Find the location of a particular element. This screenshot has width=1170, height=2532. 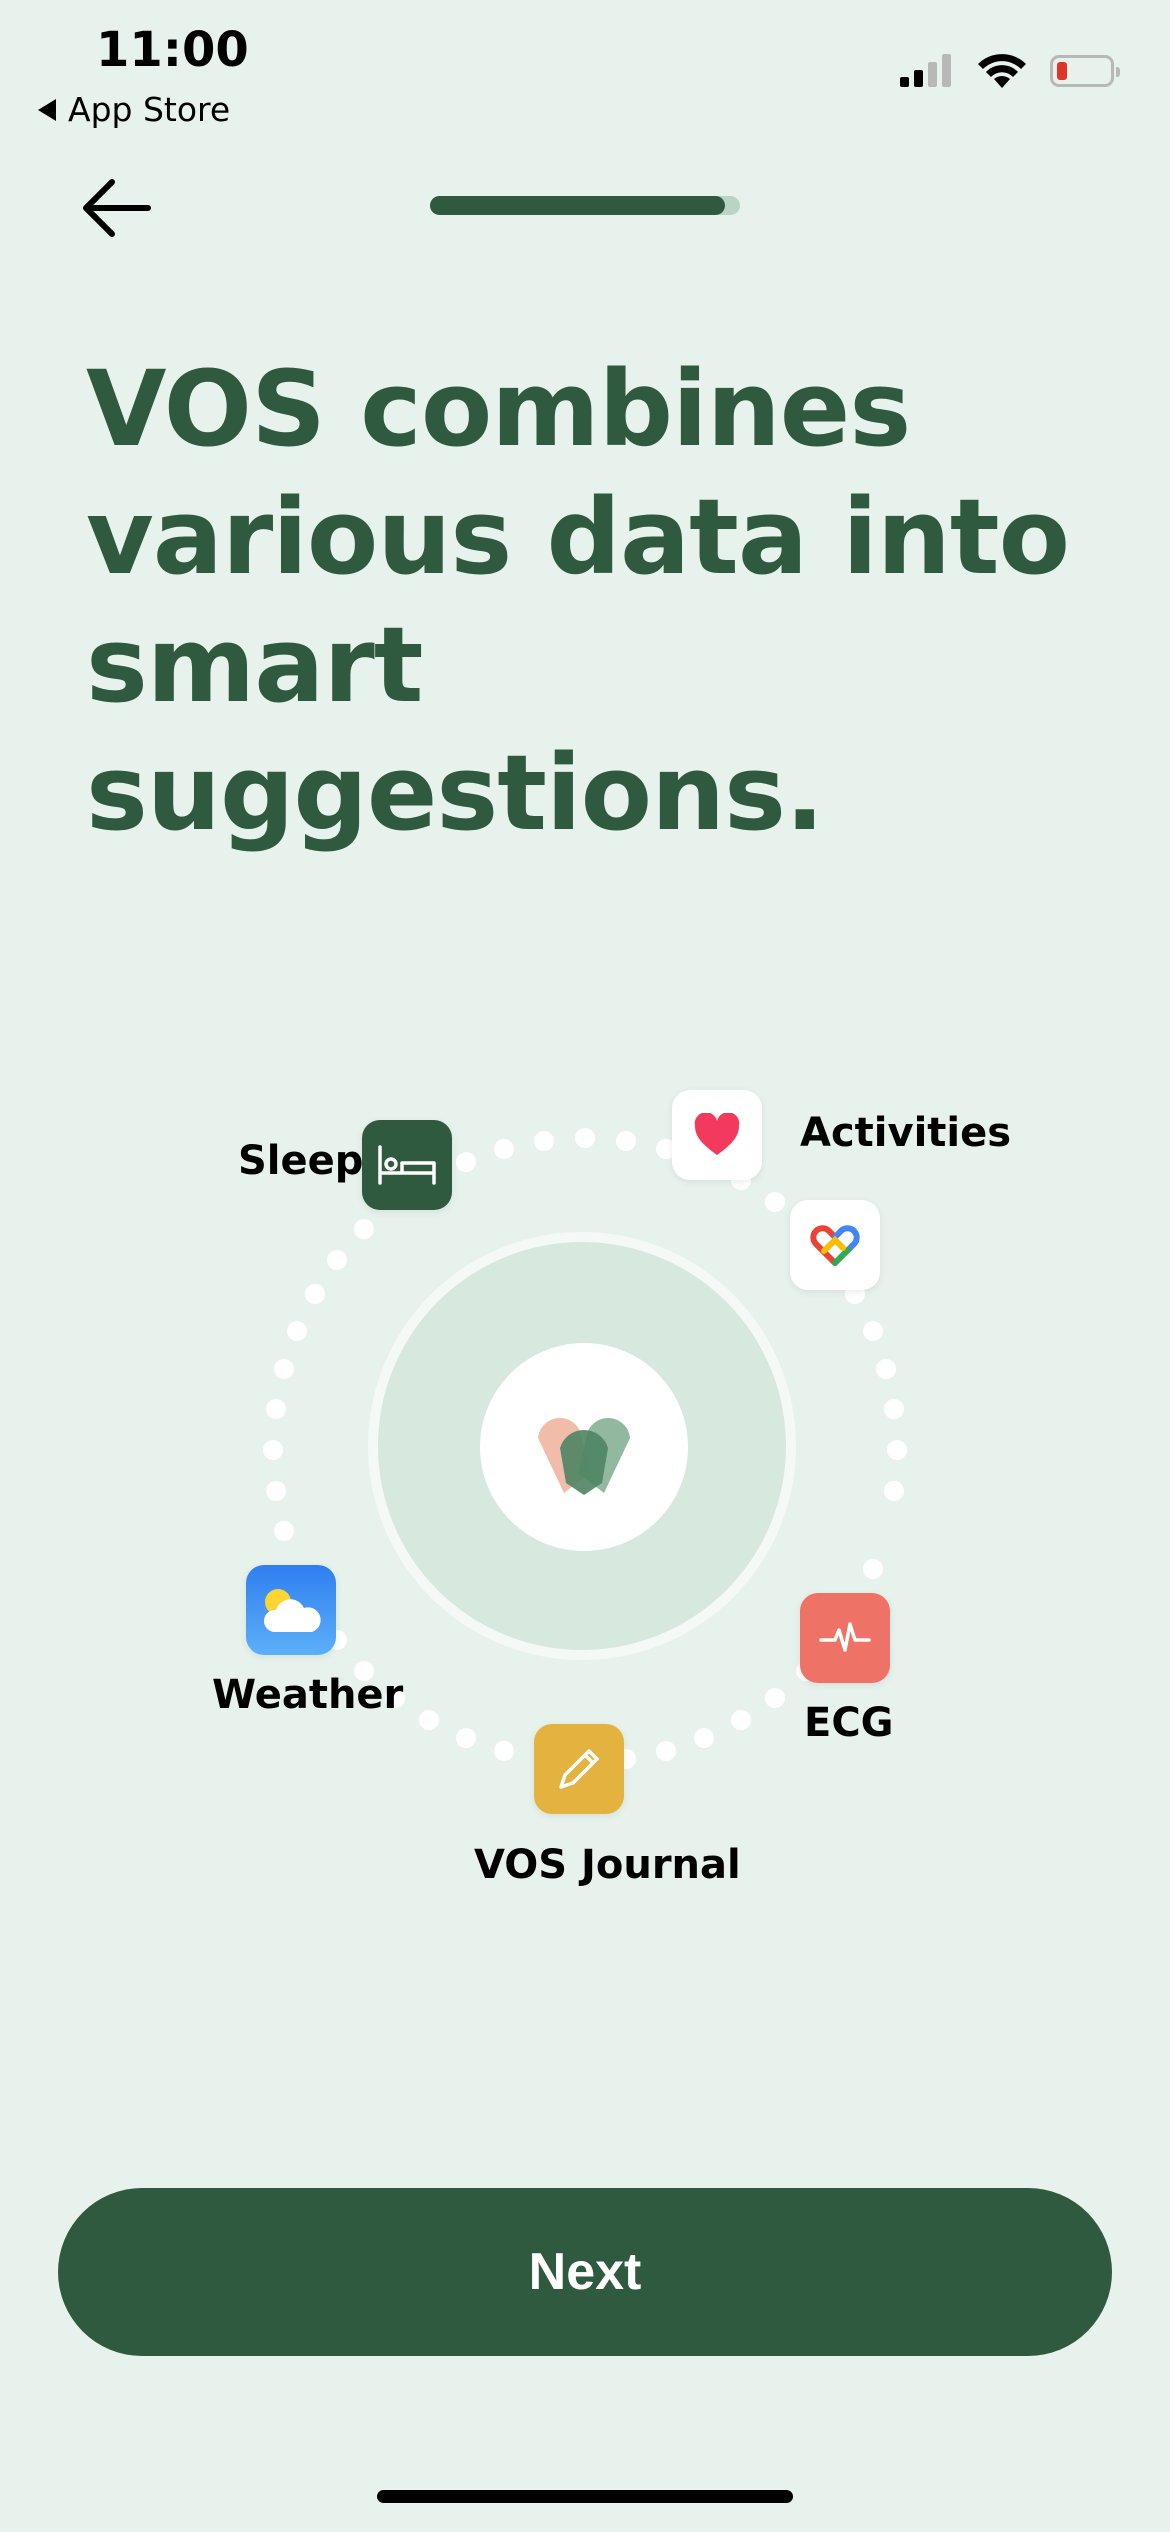

journal-label: VOS Journal is located at coordinates (607, 1865).